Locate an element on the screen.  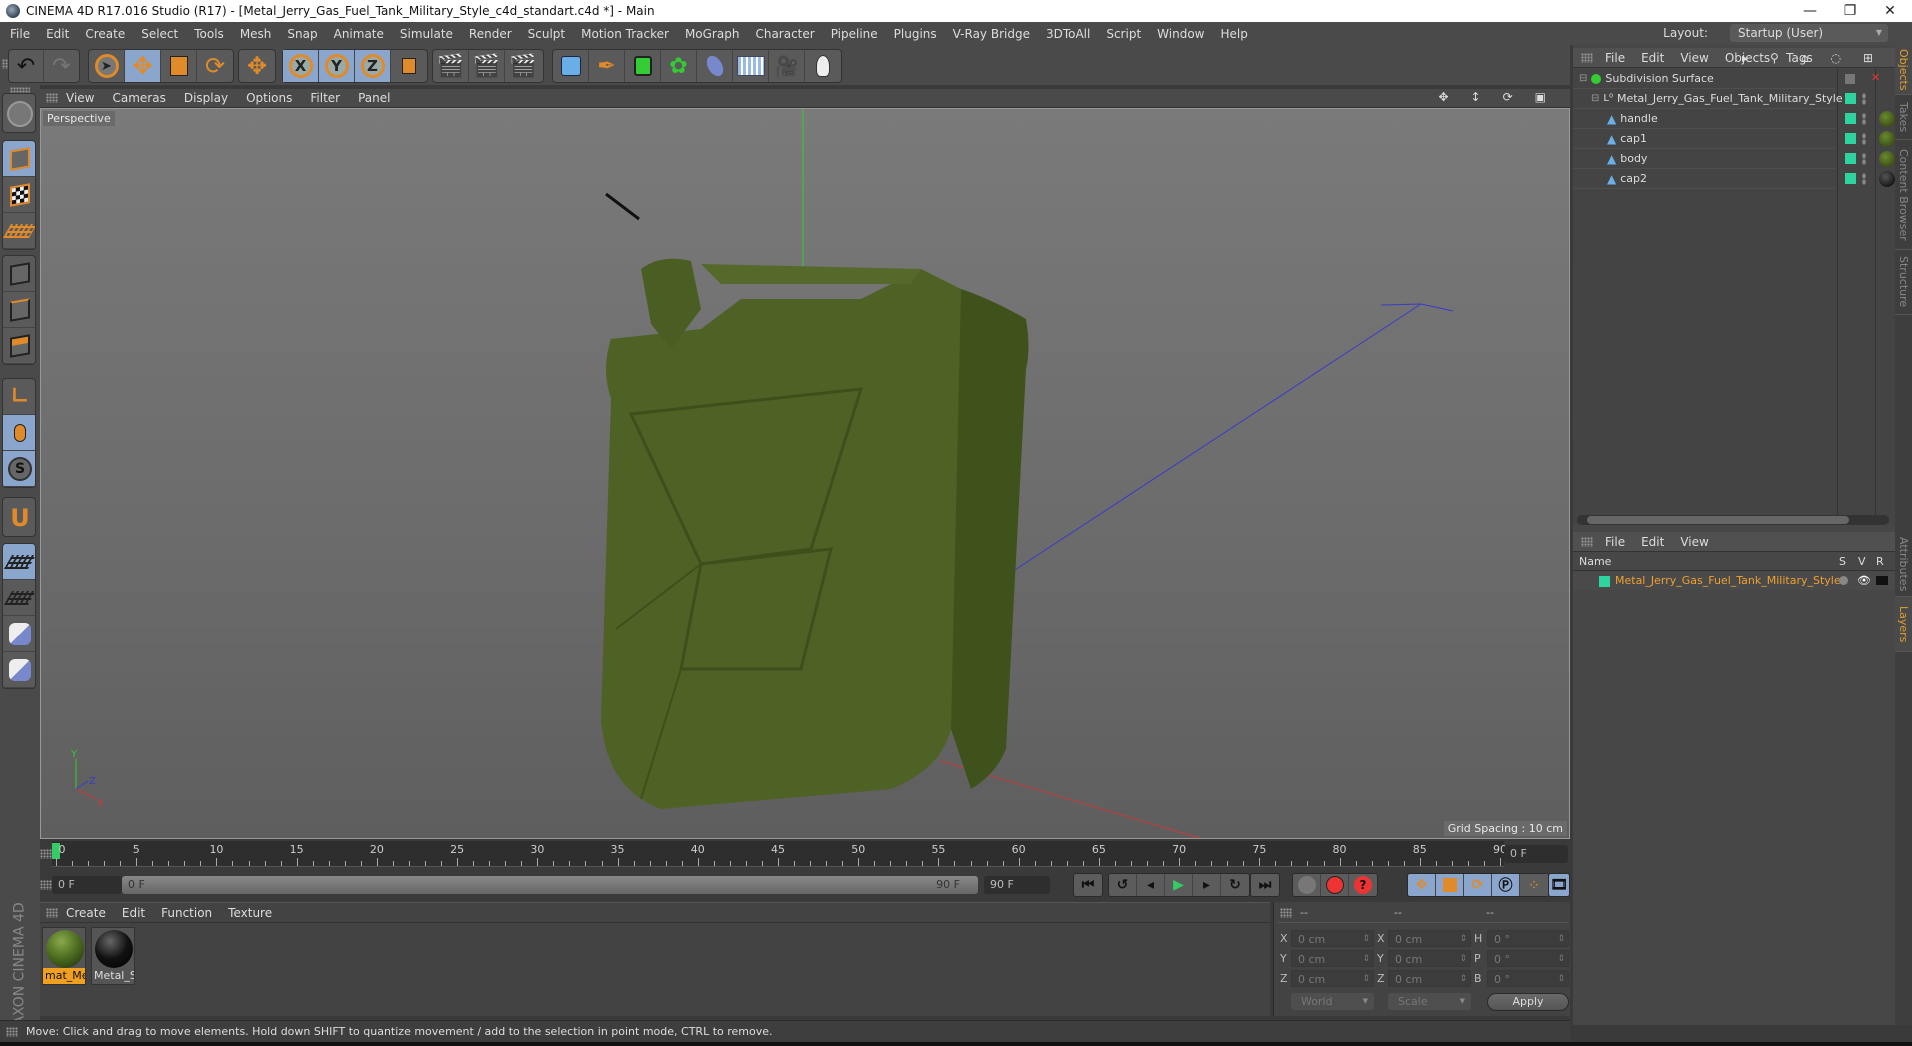
minimize-button: — is located at coordinates (1810, 11).